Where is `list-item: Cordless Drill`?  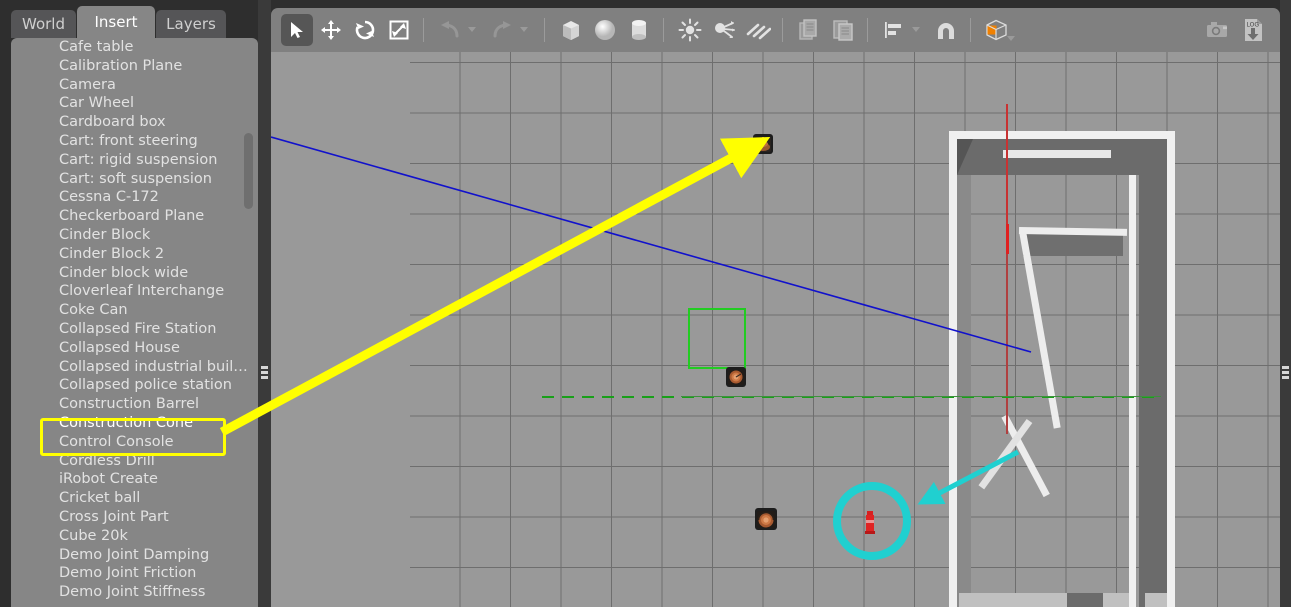 list-item: Cordless Drill is located at coordinates (134, 461).